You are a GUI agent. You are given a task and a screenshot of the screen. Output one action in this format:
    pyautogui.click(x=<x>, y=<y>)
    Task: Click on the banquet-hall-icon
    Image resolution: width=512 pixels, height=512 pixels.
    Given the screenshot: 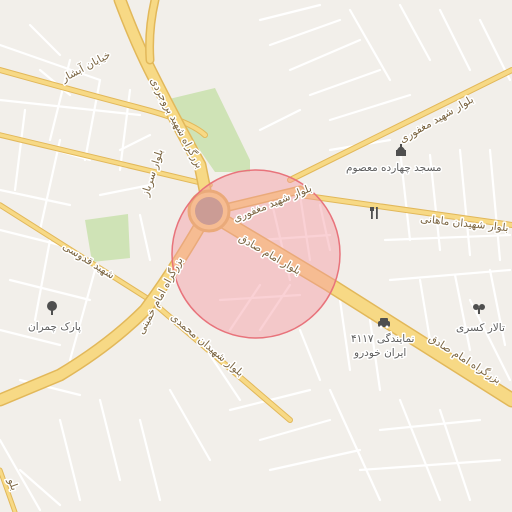 What is the action you would take?
    pyautogui.click(x=479, y=309)
    